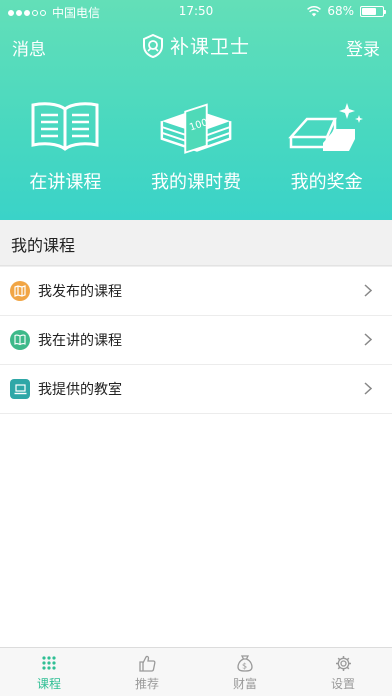 The image size is (392, 696). Describe the element at coordinates (373, 11) in the screenshot. I see `battery-icon` at that location.